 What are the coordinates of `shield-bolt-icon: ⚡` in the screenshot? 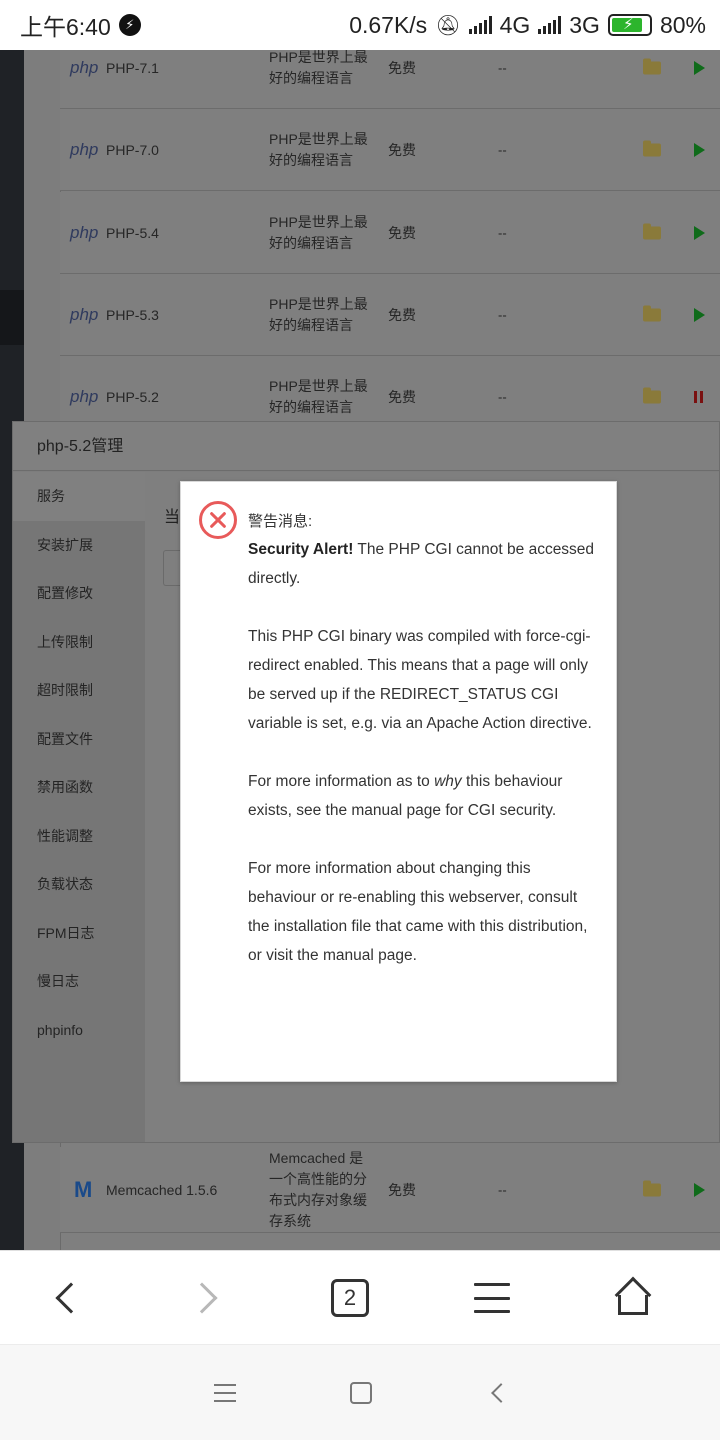 It's located at (129, 25).